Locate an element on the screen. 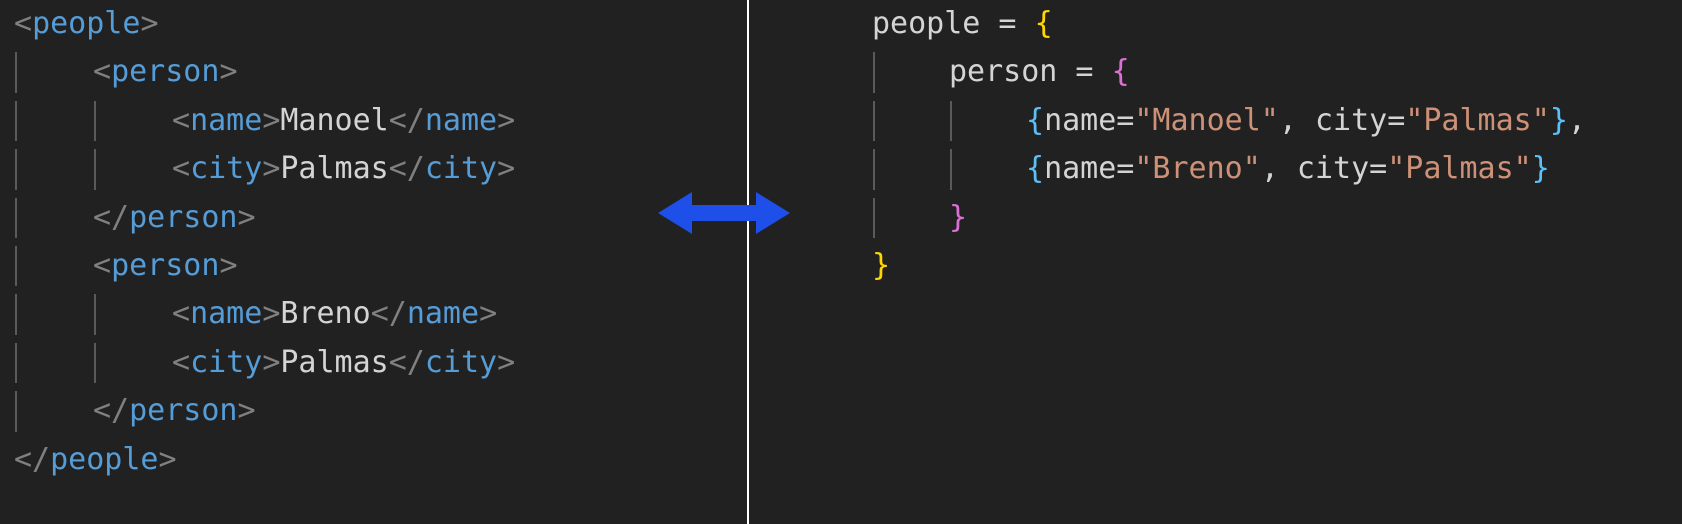  code-token: people = is located at coordinates (953, 23).